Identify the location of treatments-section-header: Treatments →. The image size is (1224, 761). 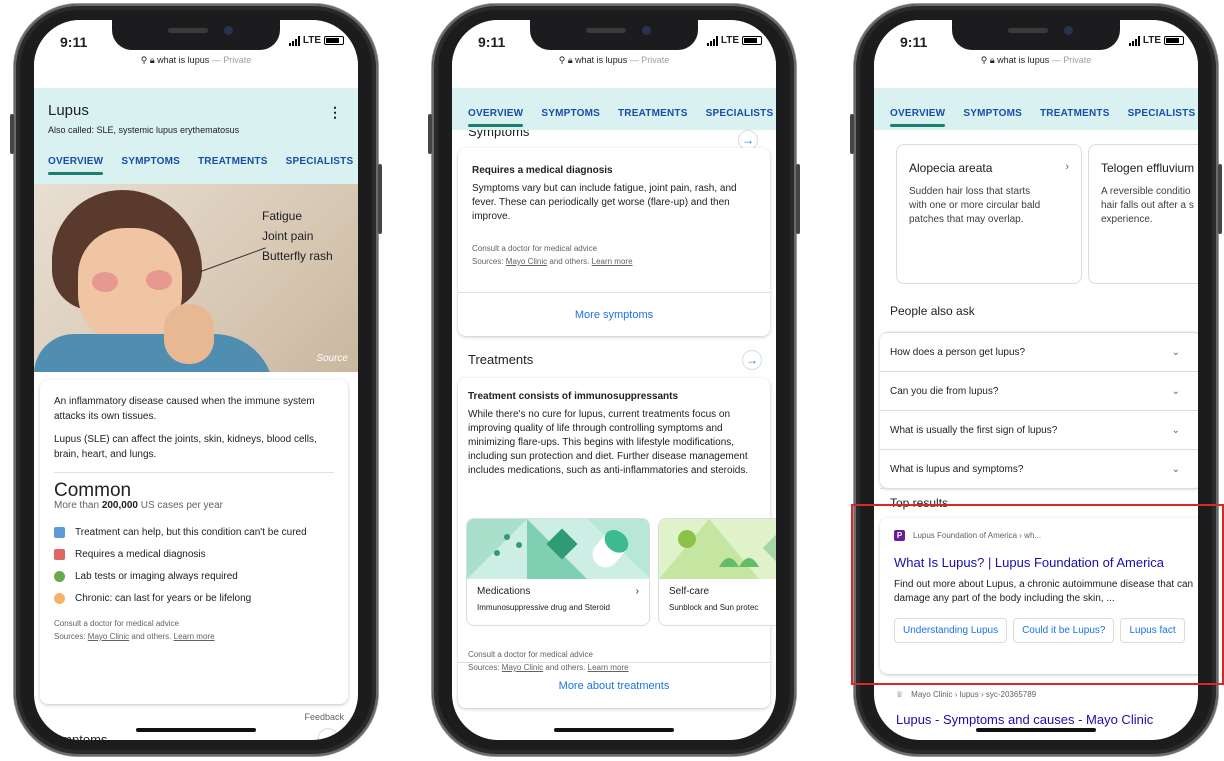
(614, 358).